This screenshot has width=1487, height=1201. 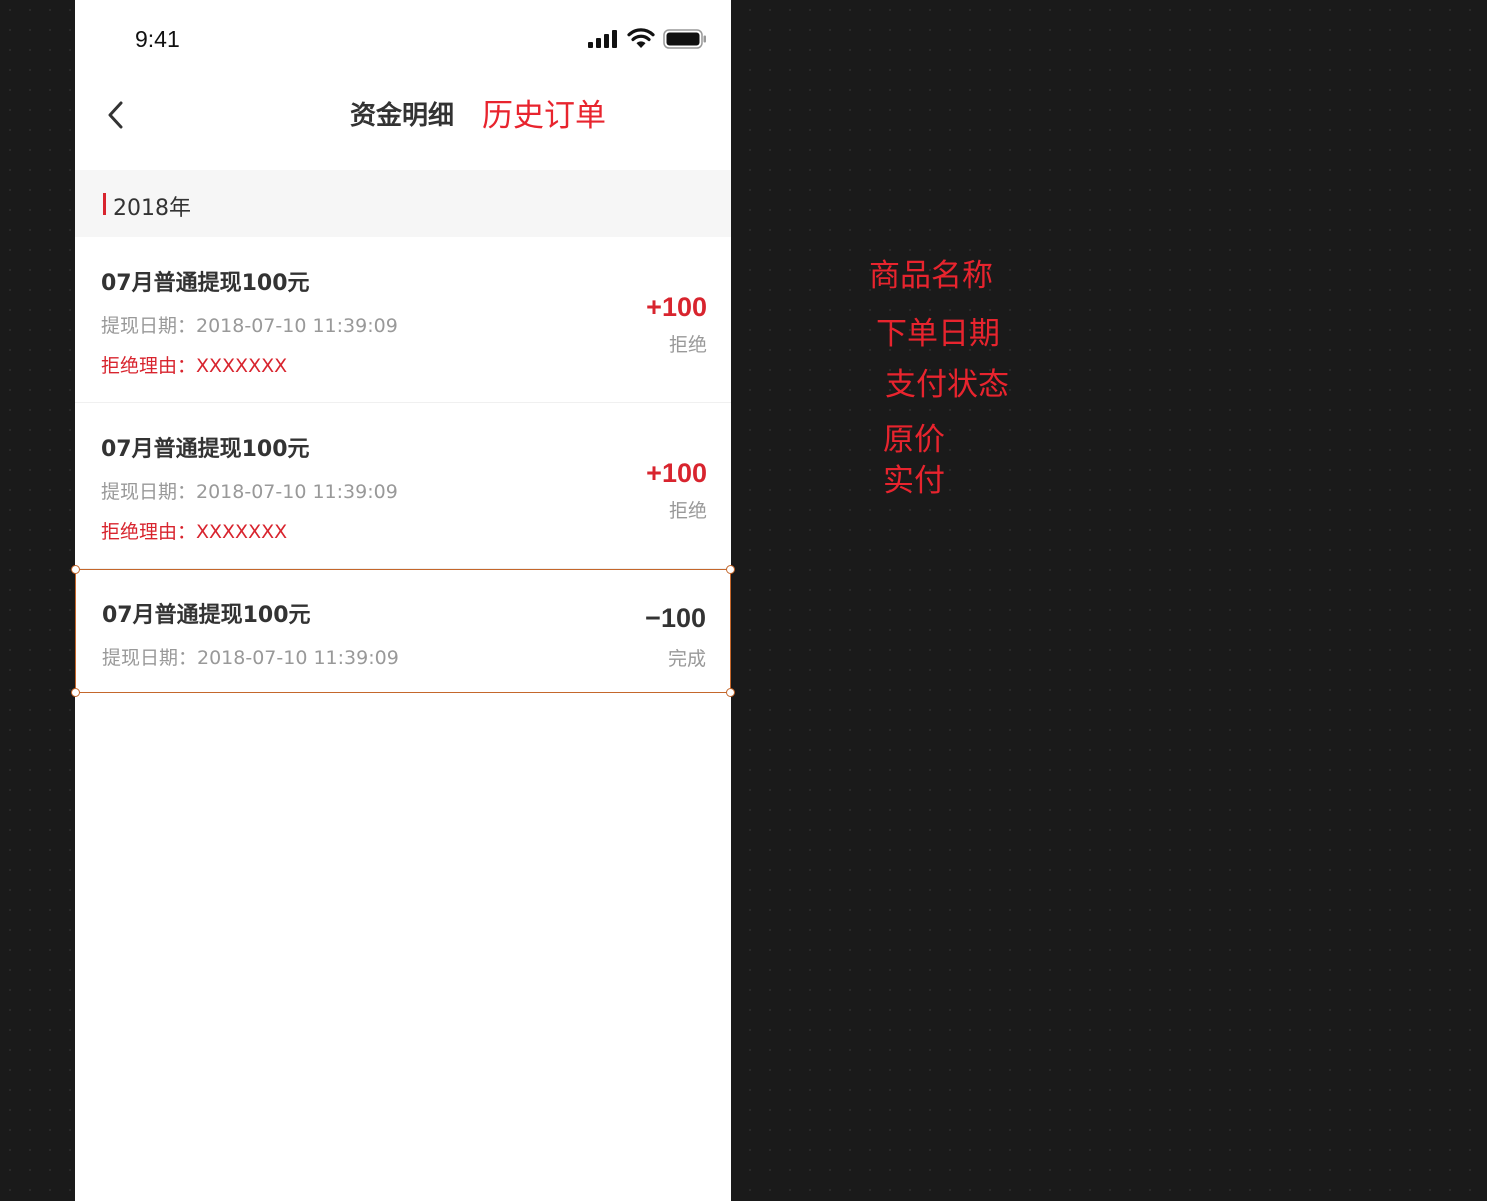 I want to click on year-label: 2018年, so click(x=152, y=208).